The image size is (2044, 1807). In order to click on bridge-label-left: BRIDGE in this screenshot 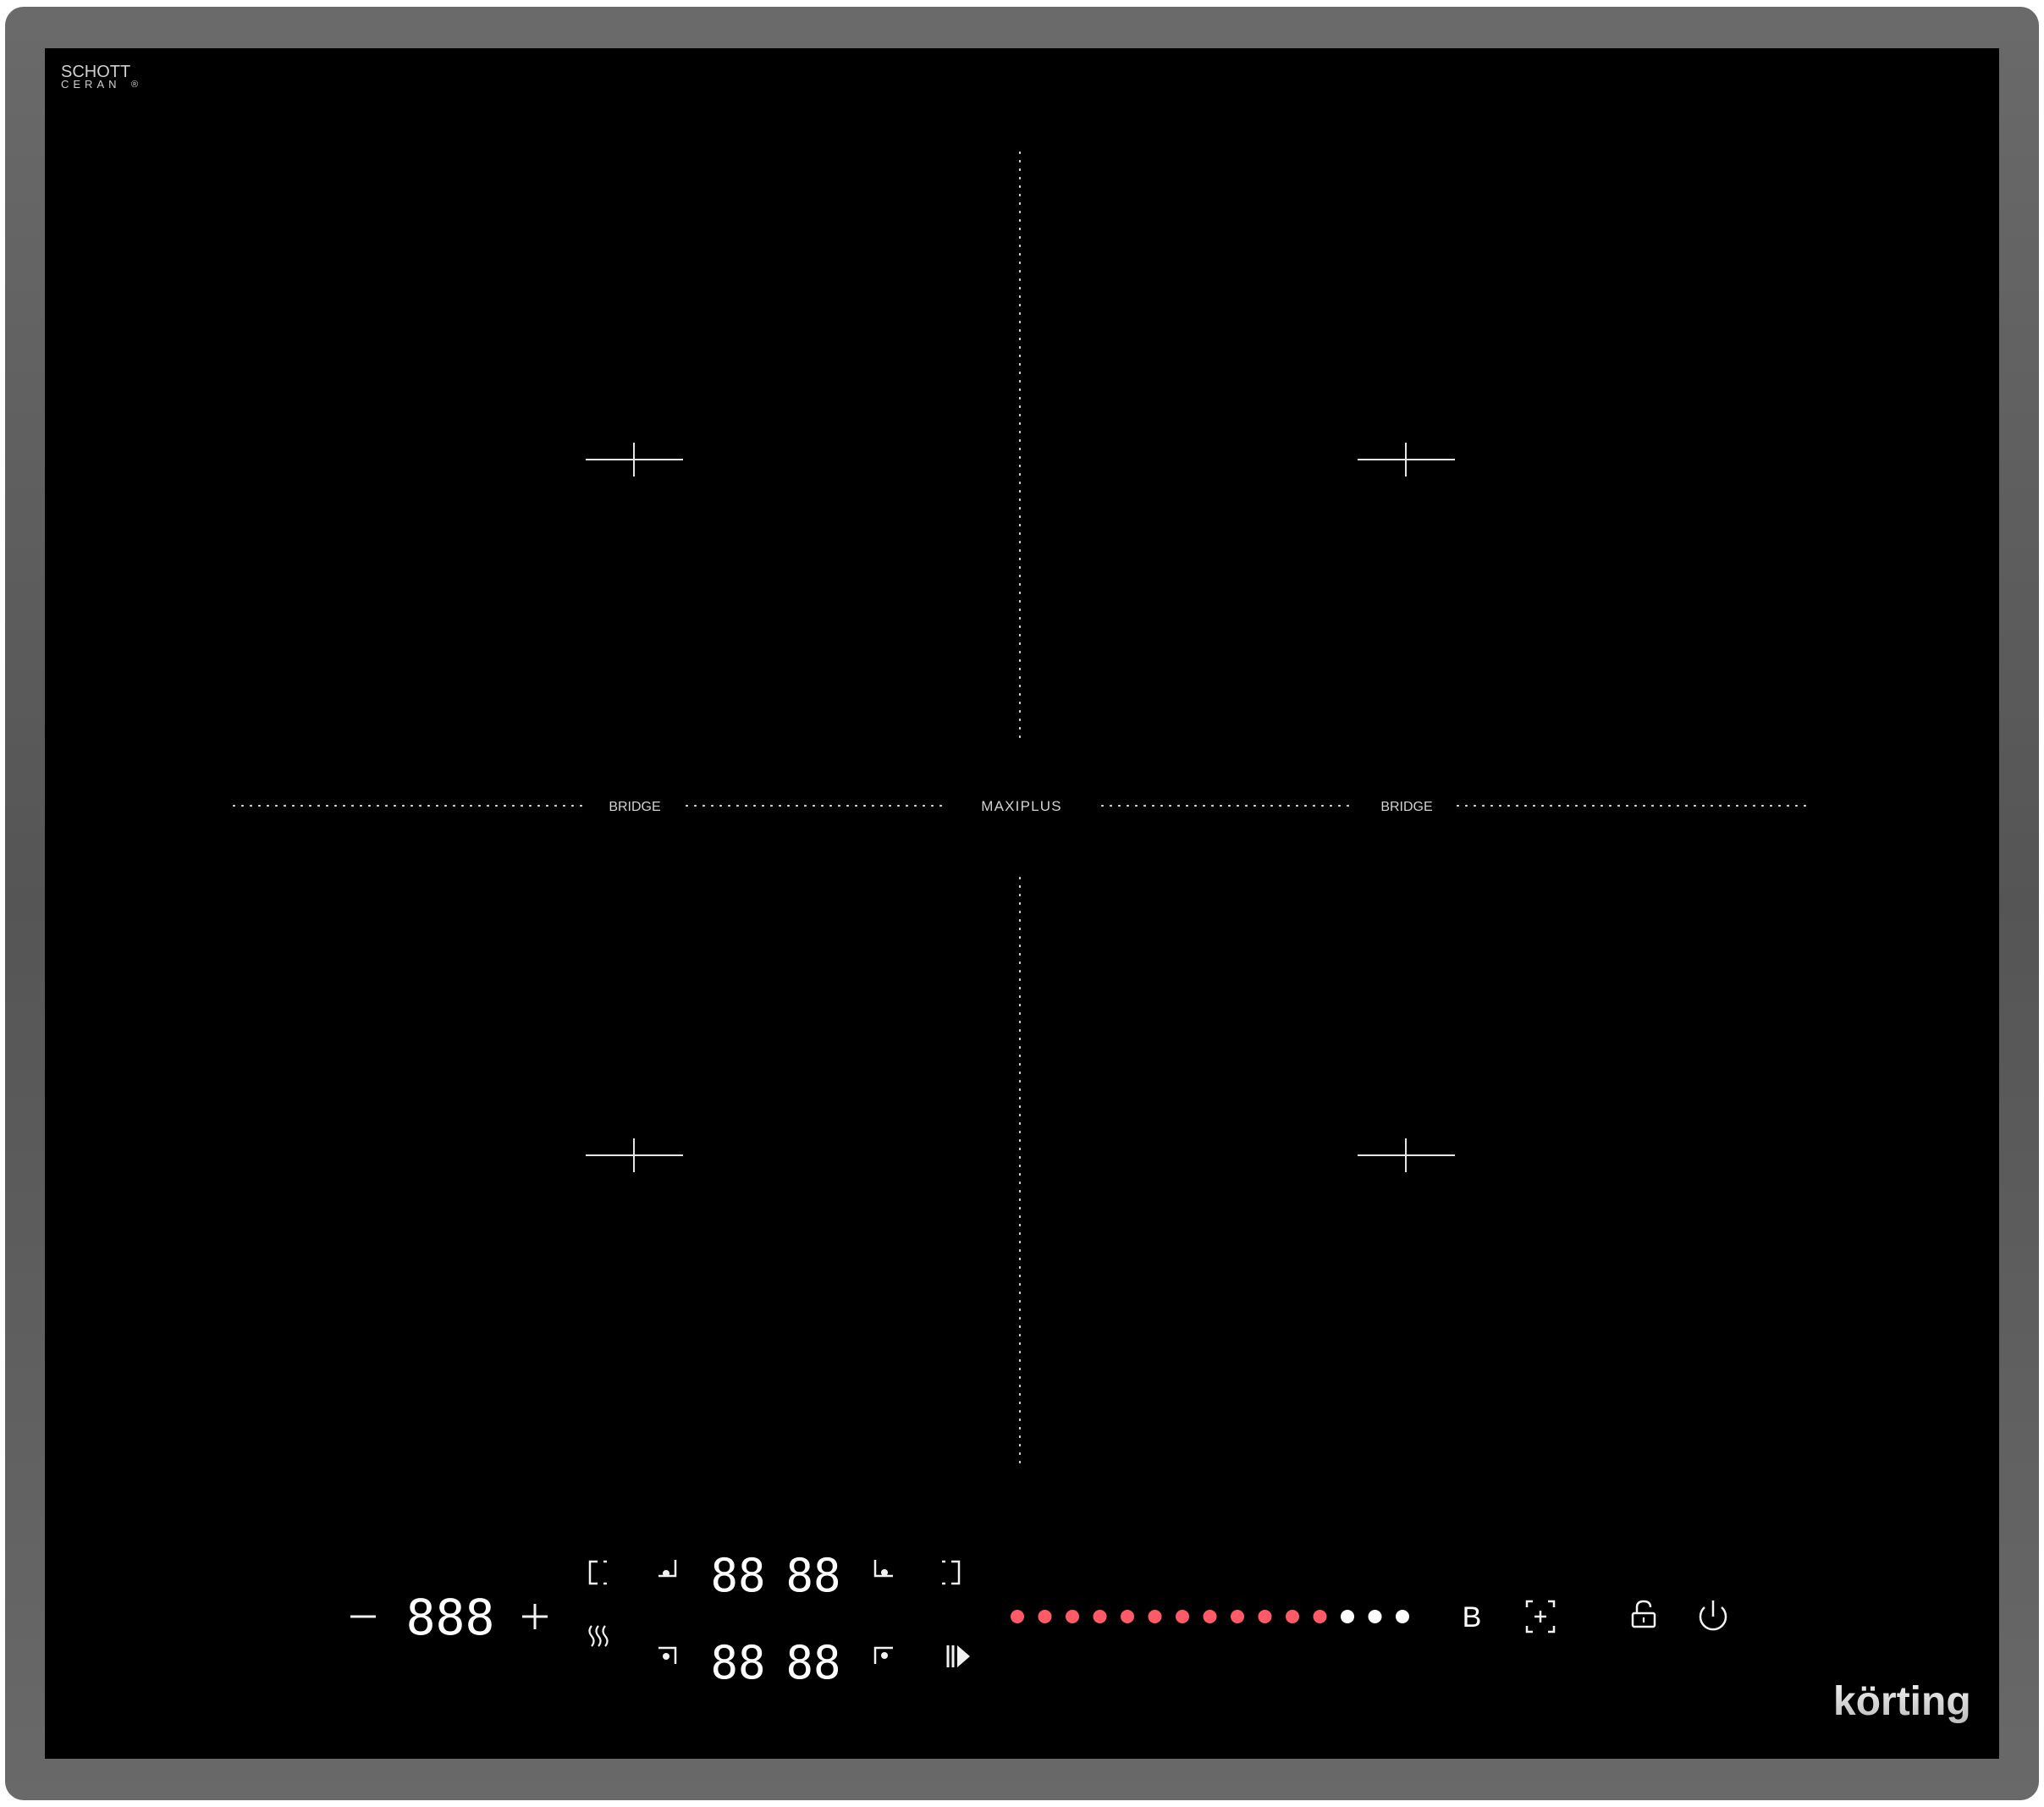, I will do `click(634, 807)`.